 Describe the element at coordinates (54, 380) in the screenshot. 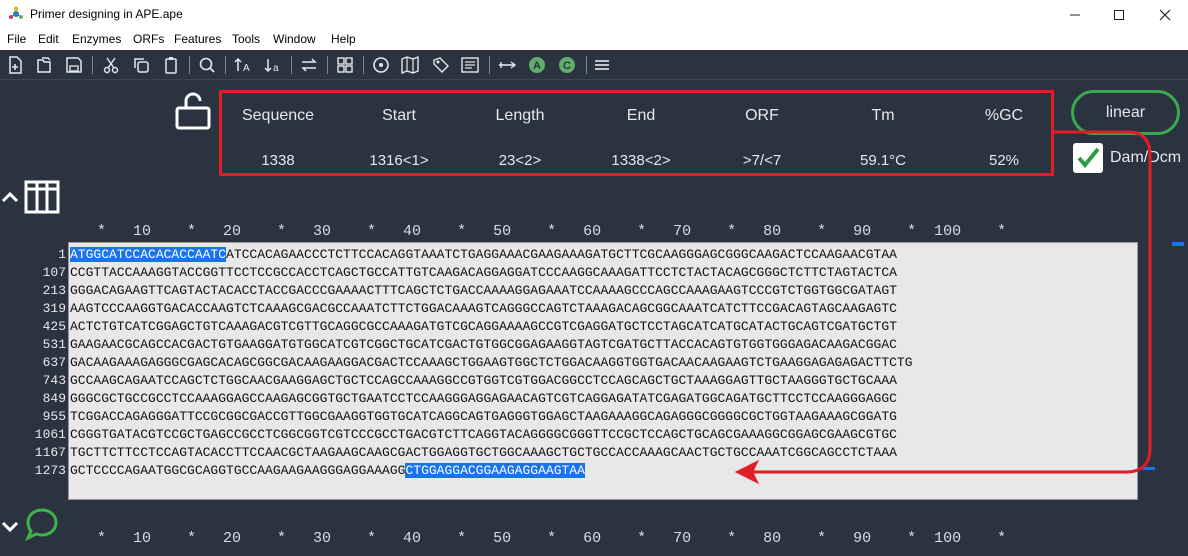

I see `row-number: 743` at that location.